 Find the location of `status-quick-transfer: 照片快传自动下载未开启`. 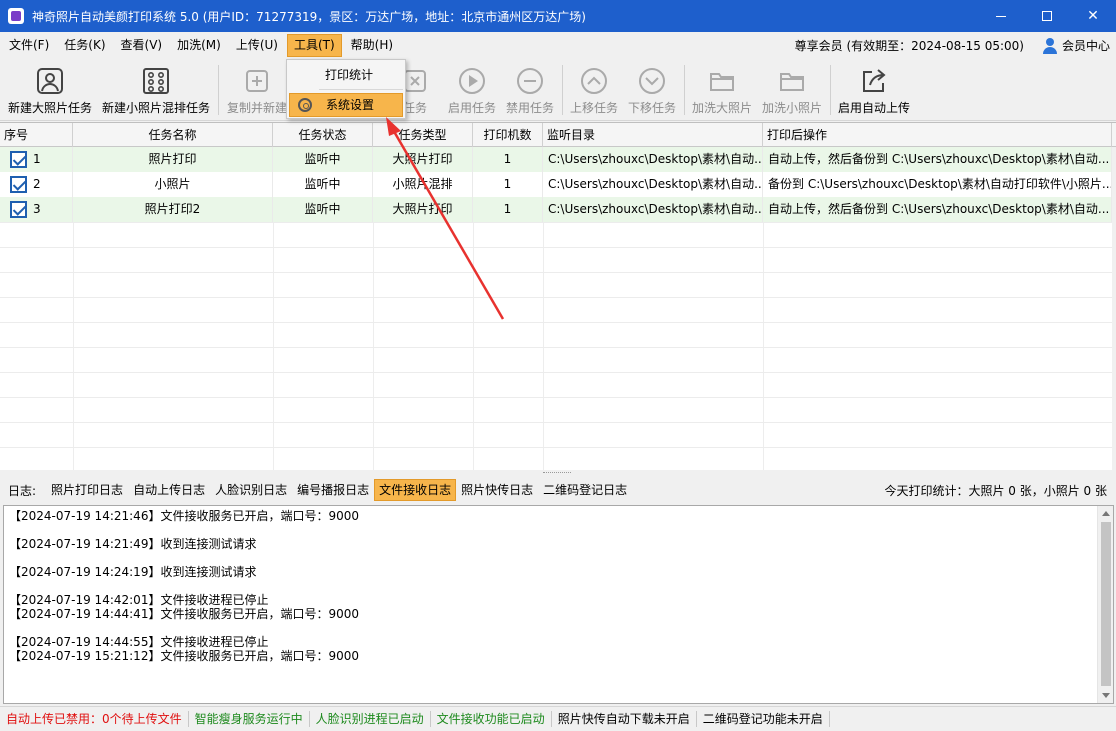

status-quick-transfer: 照片快传自动下载未开启 is located at coordinates (624, 719).